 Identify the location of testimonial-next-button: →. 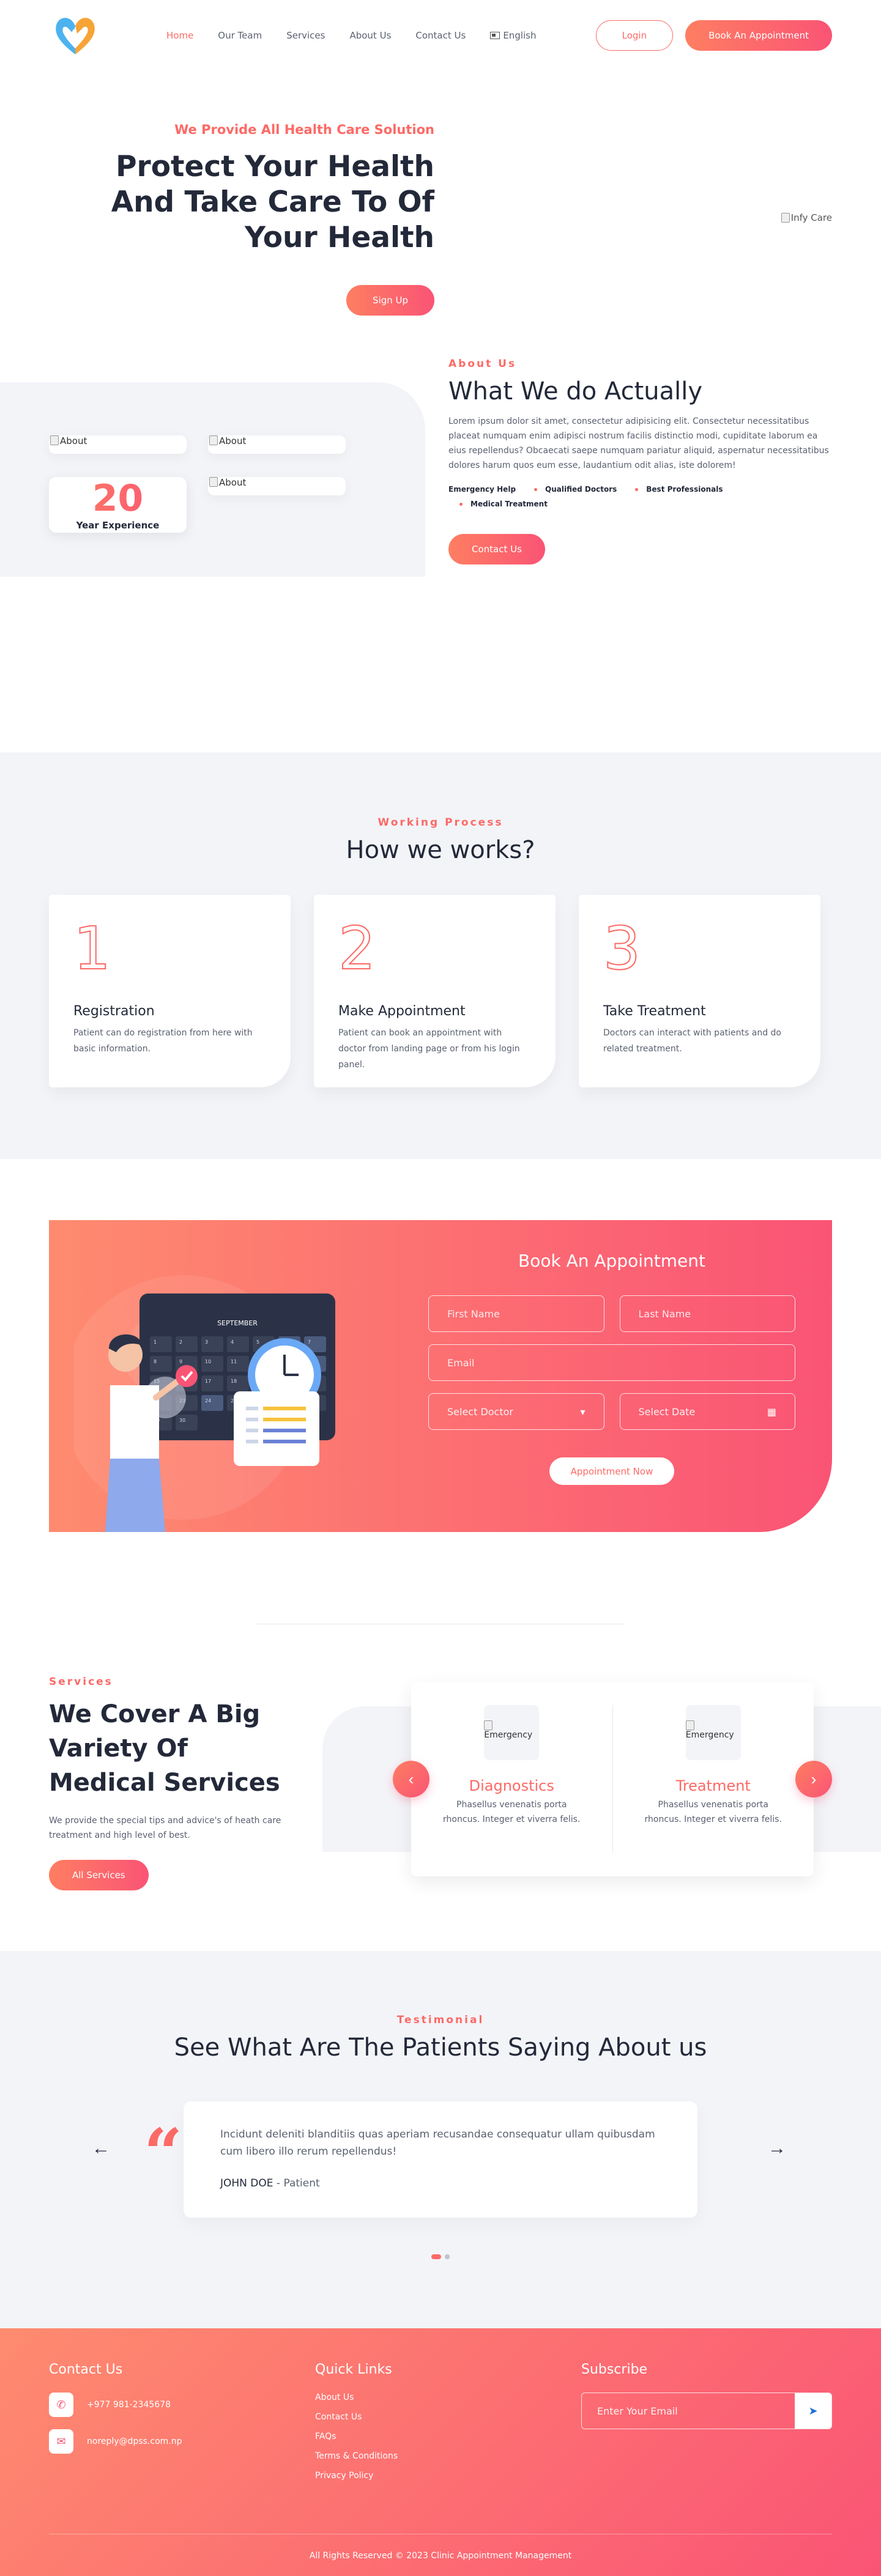
(777, 2148).